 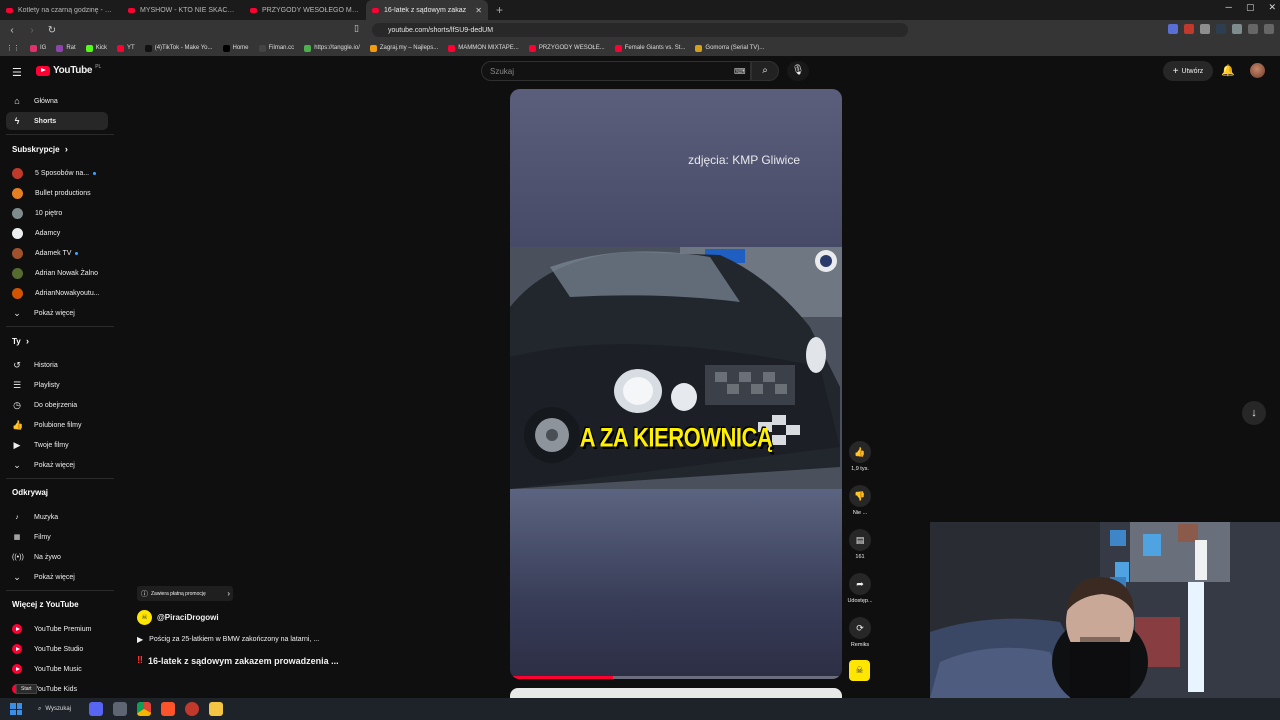 I want to click on sidebar-heading-more: Więcej z YouTube, so click(x=45, y=604).